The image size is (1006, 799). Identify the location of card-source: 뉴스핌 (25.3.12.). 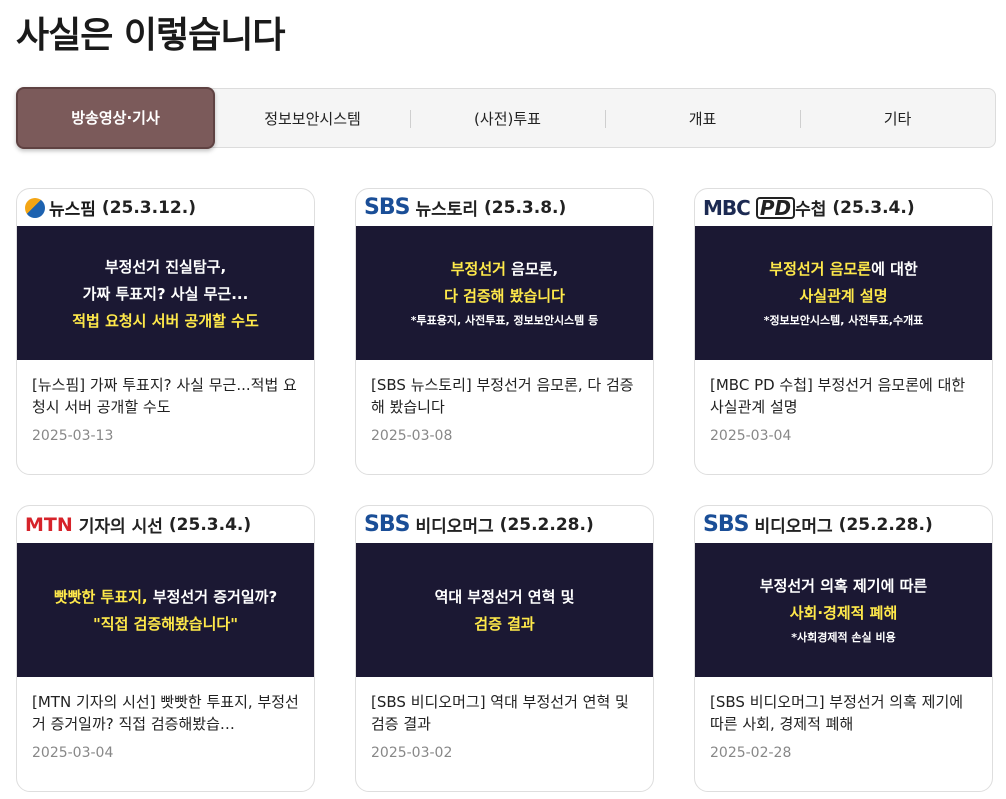
(165, 207).